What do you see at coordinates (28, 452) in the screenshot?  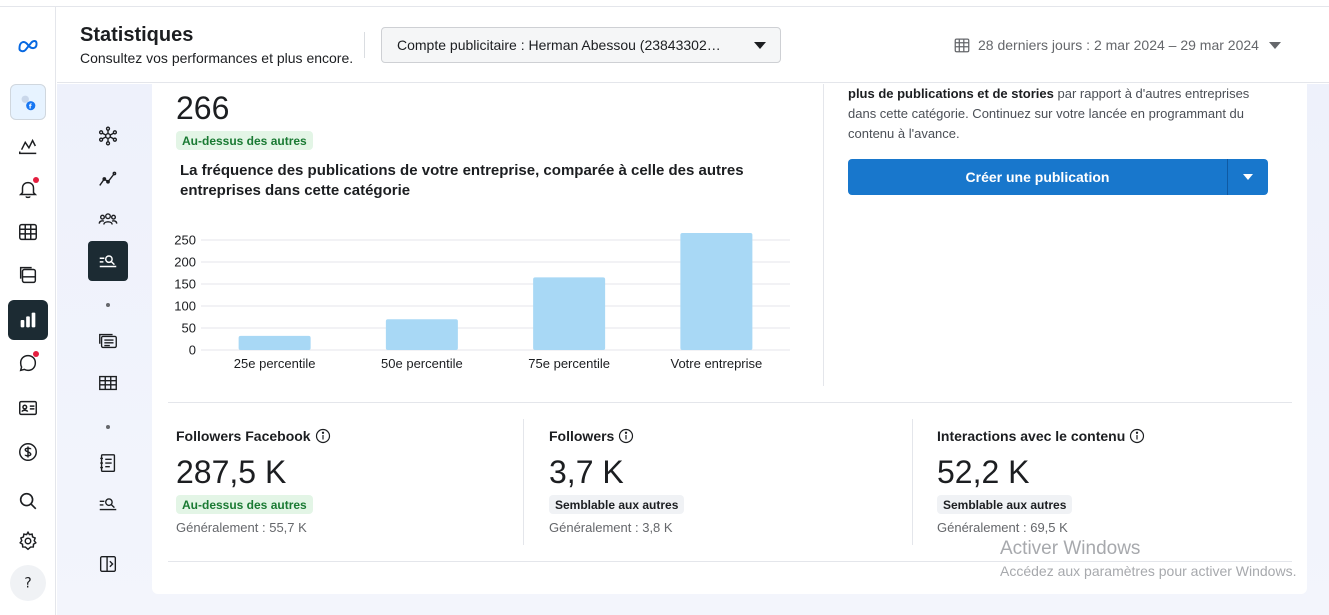 I see `billing-icon` at bounding box center [28, 452].